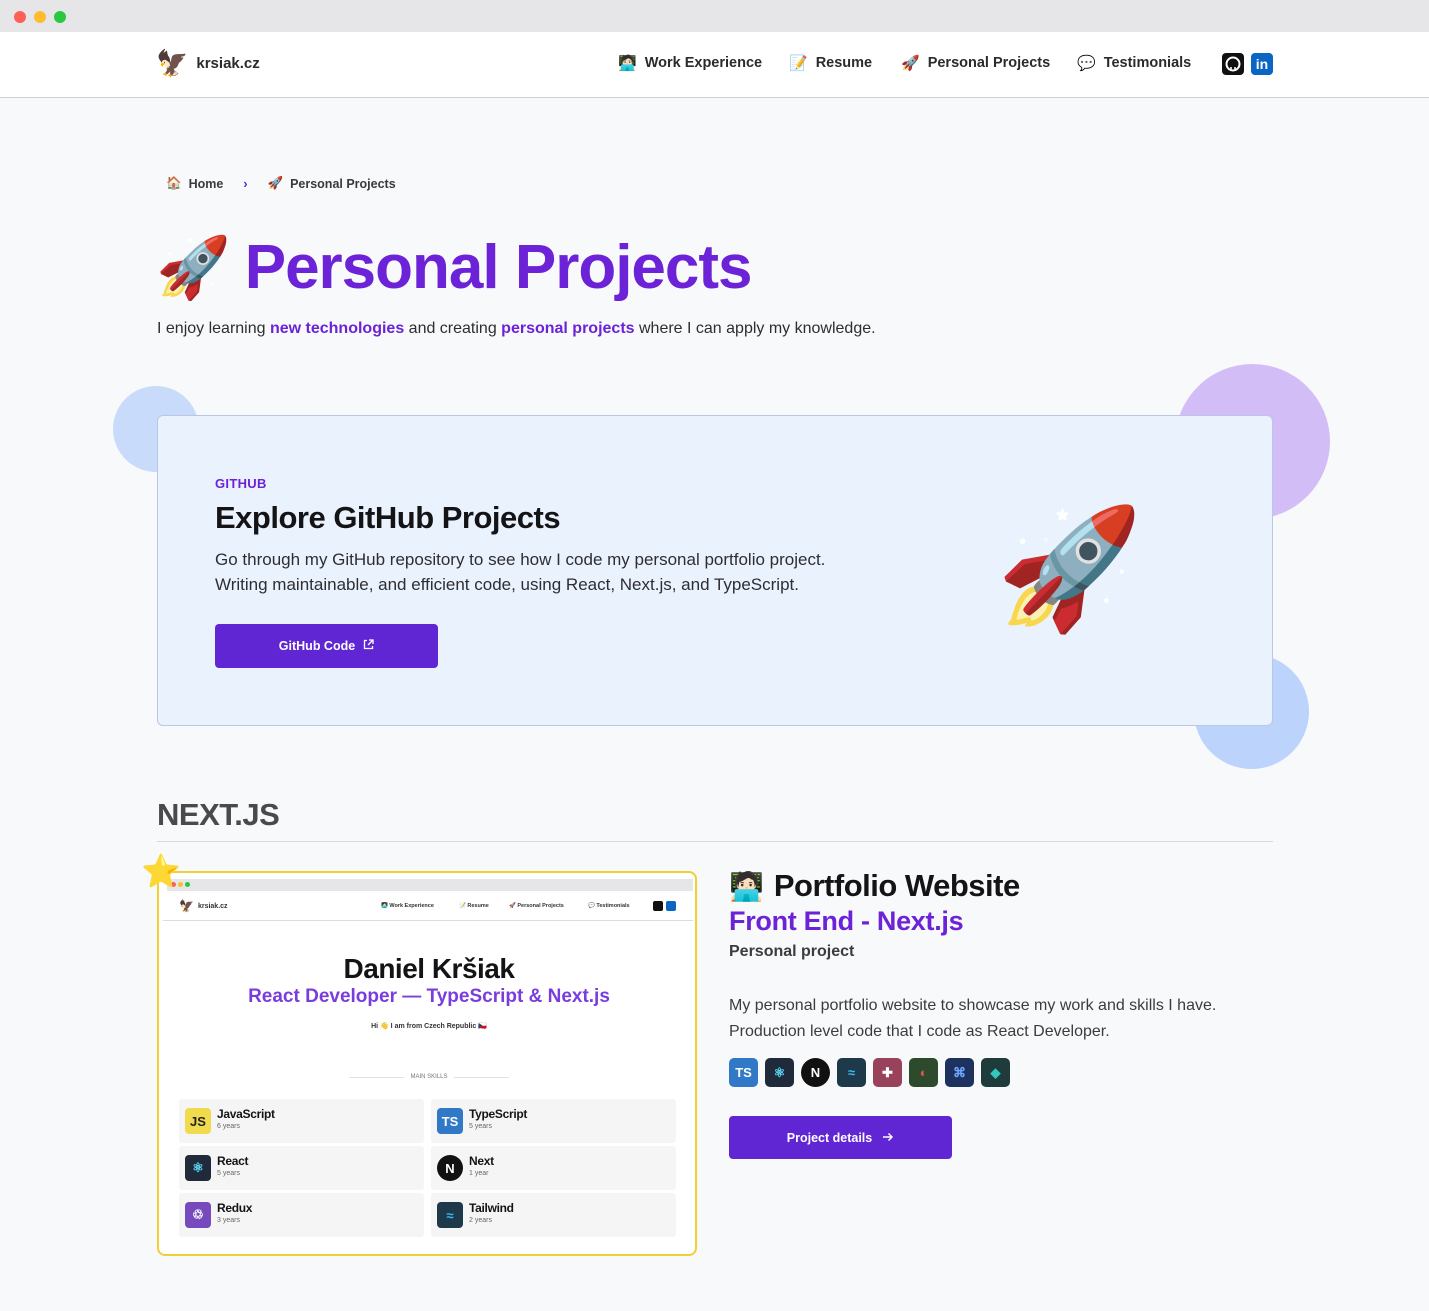  What do you see at coordinates (896, 885) in the screenshot?
I see `project-heading: Portfolio Website` at bounding box center [896, 885].